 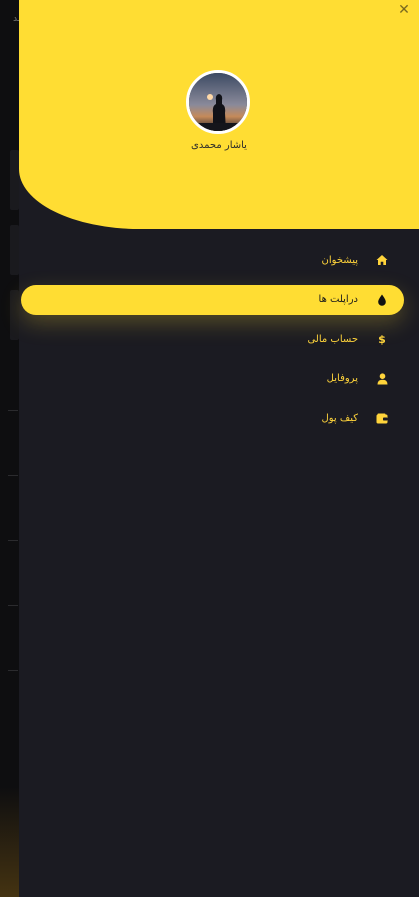 What do you see at coordinates (338, 299) in the screenshot?
I see `menu-item-label: دراپلت ها` at bounding box center [338, 299].